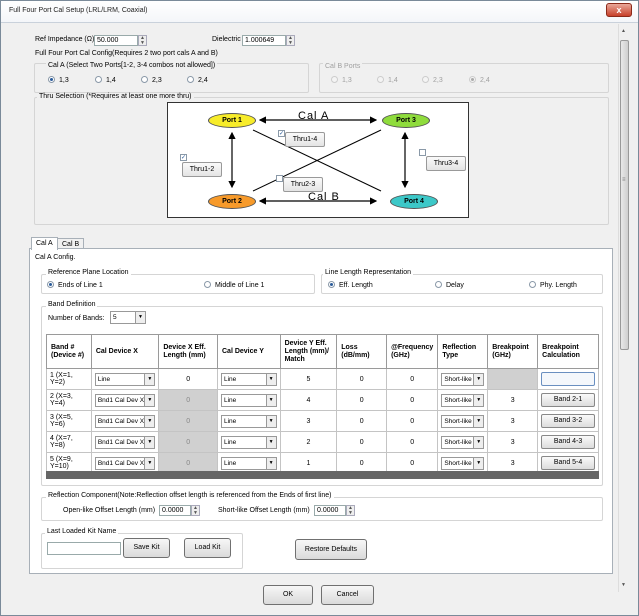 Image resolution: width=639 pixels, height=616 pixels. I want to click on cal-a-option-24: 2,4, so click(197, 80).